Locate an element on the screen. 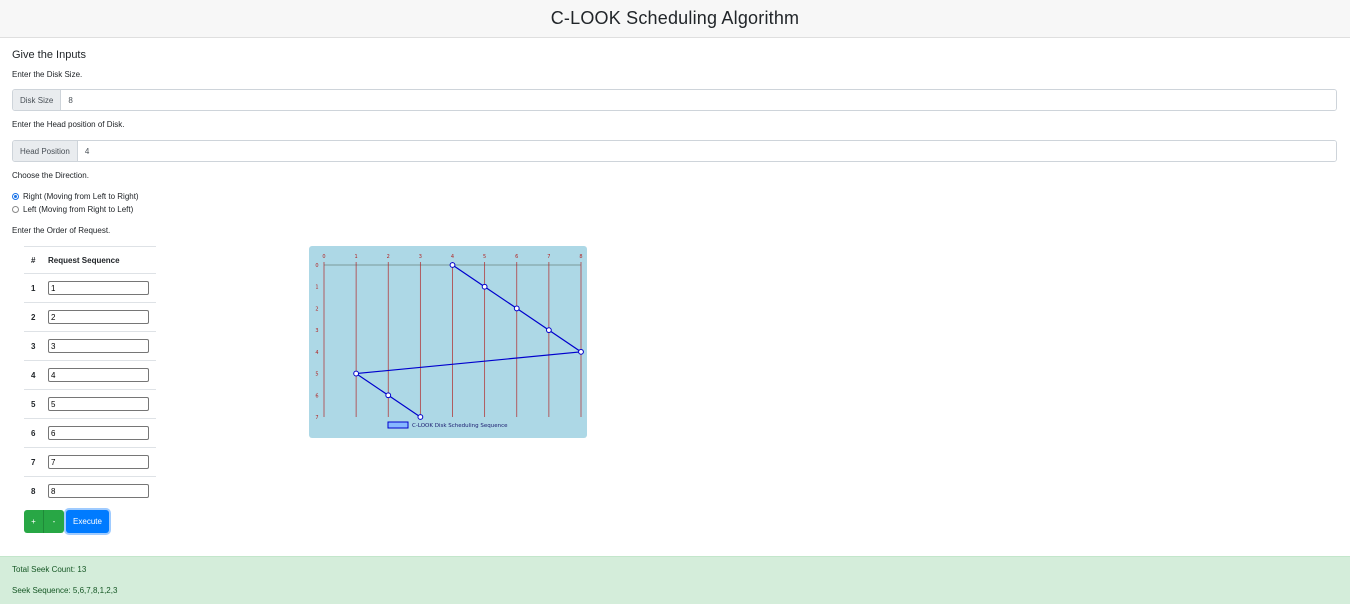 This screenshot has height=604, width=1350. table-row: 3 is located at coordinates (90, 346).